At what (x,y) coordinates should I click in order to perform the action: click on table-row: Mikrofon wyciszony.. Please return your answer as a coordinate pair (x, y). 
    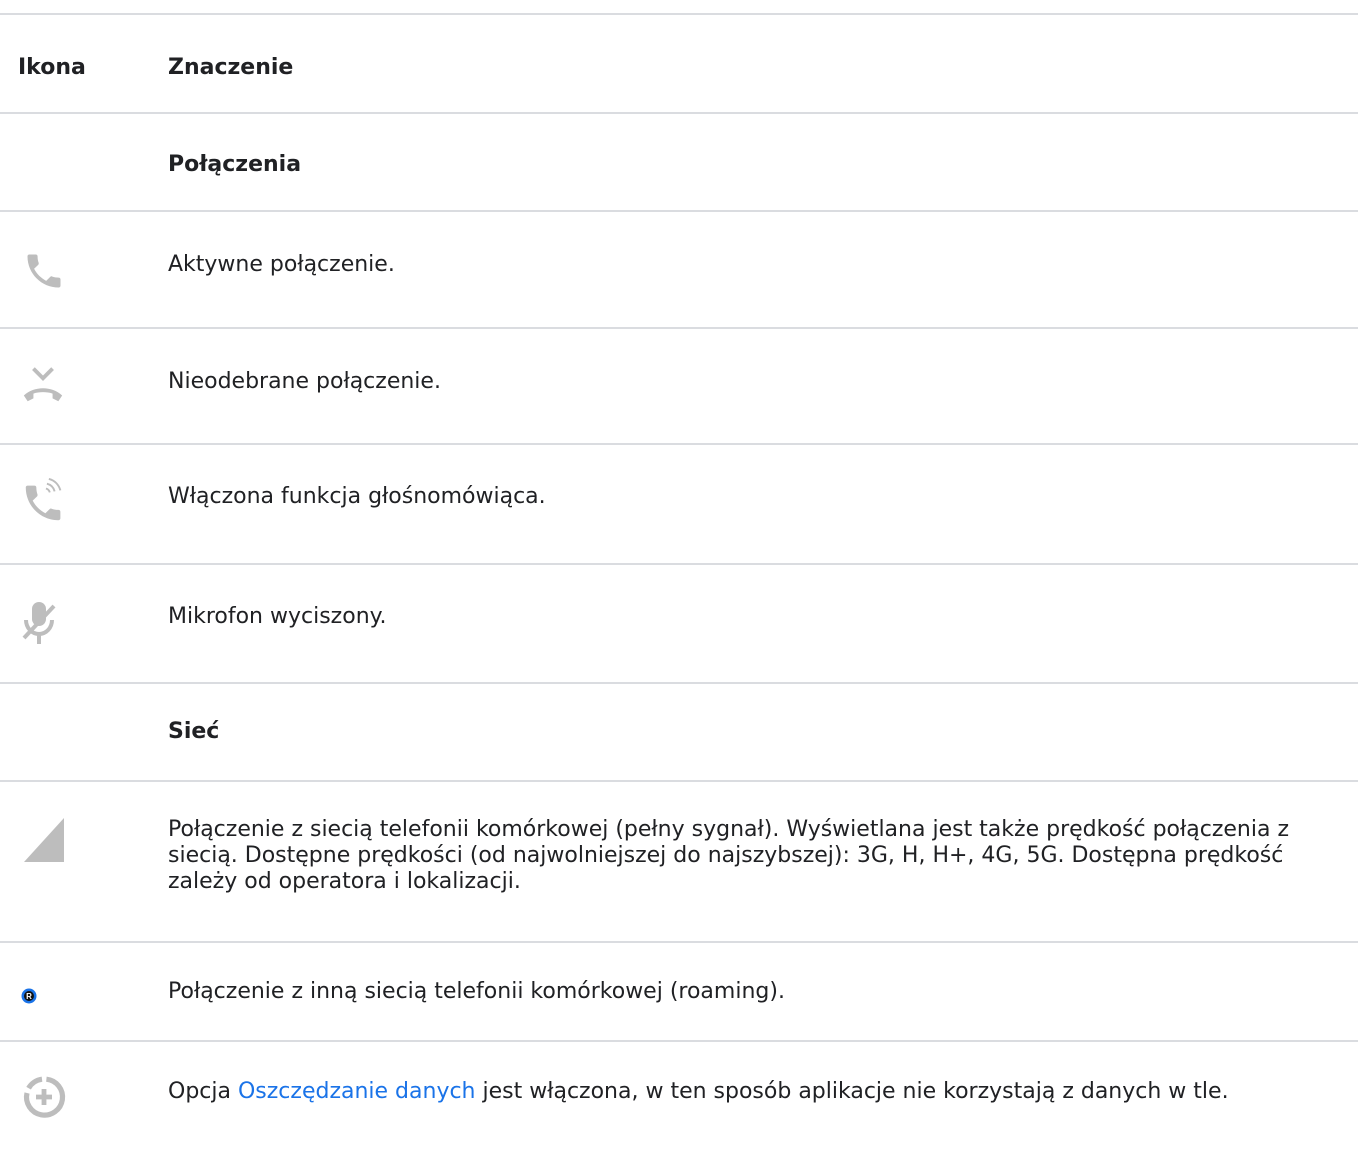
    Looking at the image, I should click on (679, 624).